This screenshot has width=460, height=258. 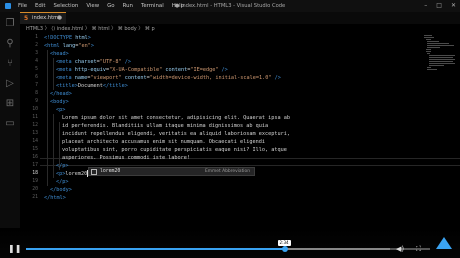 What do you see at coordinates (110, 172) in the screenshot?
I see `suggestion-label: lorem20` at bounding box center [110, 172].